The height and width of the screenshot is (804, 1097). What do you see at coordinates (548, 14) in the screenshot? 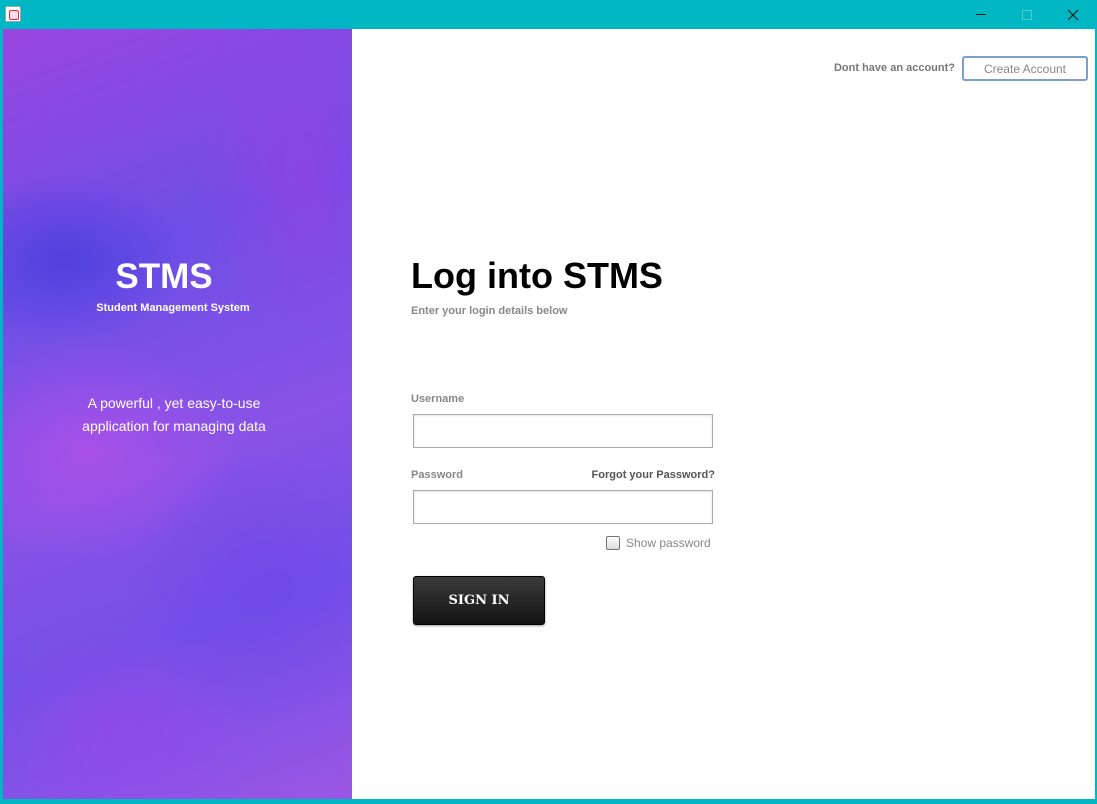
I see `title-bar` at bounding box center [548, 14].